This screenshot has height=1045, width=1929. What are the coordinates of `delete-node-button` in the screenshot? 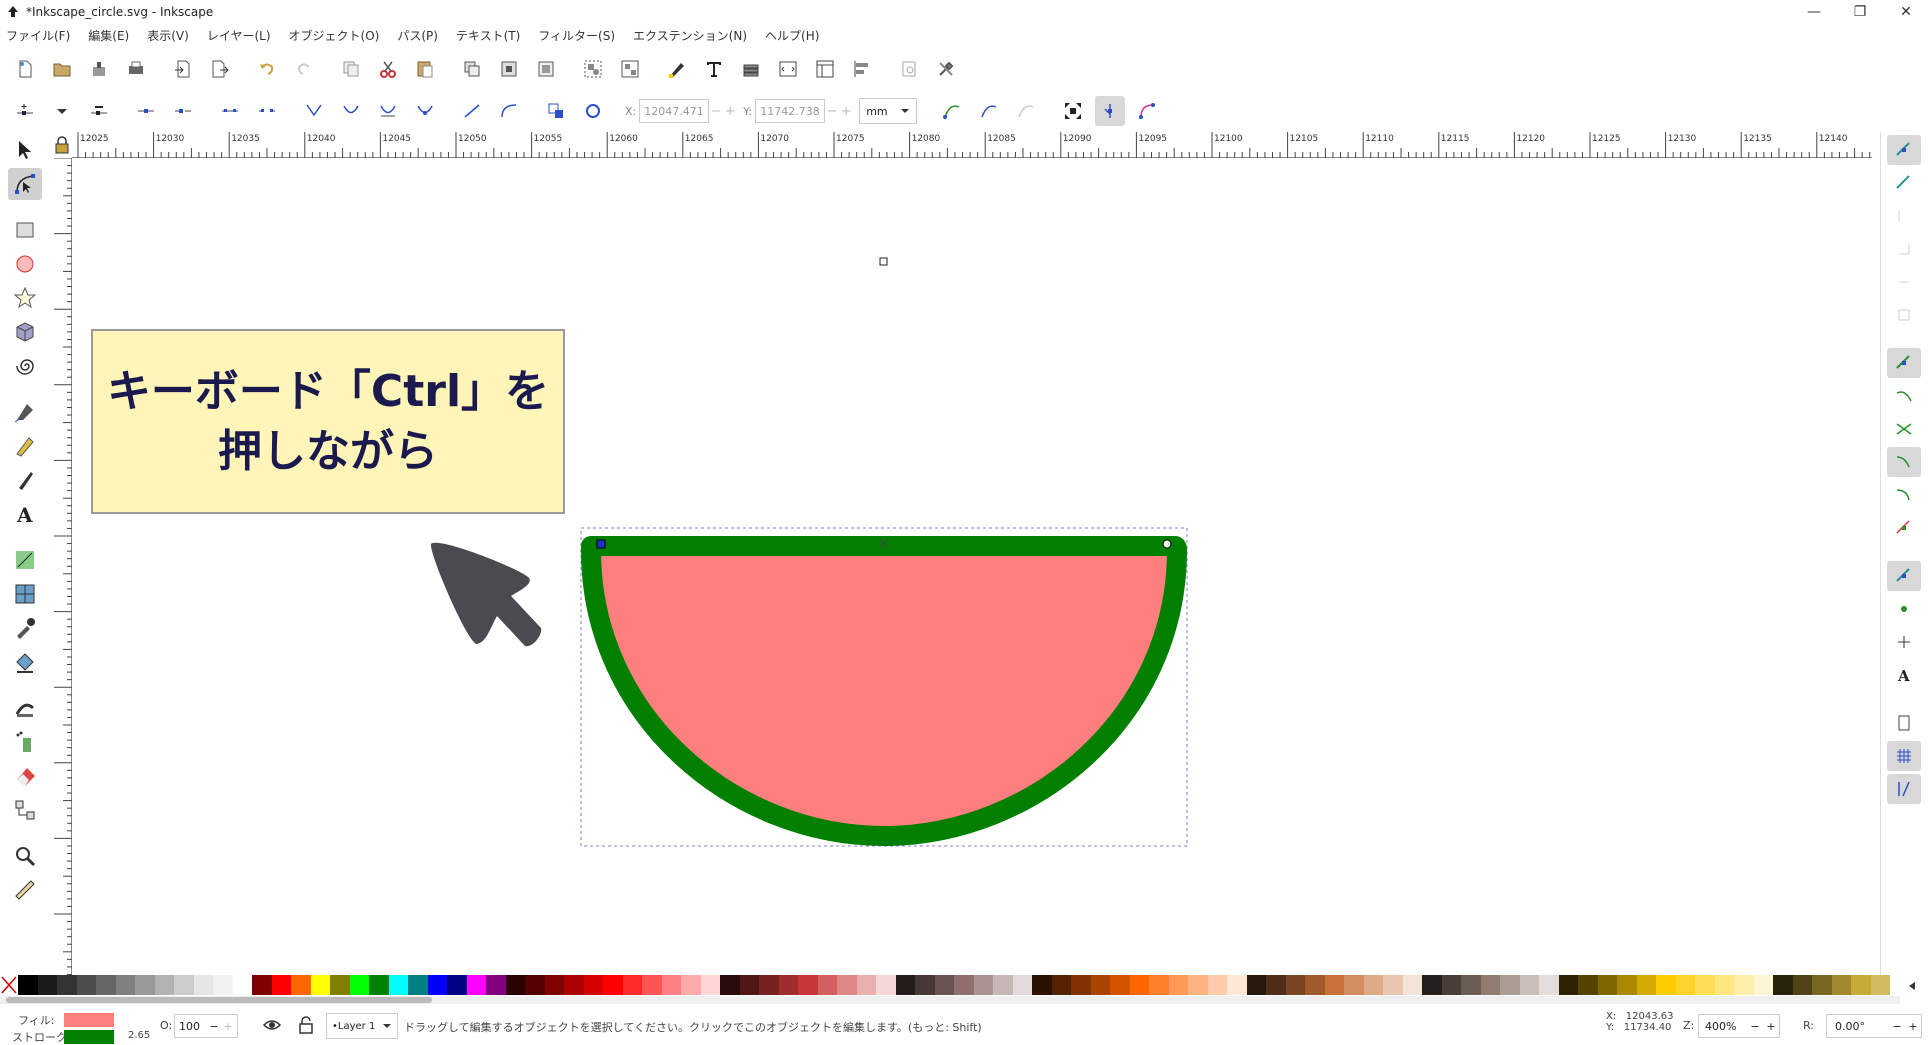 It's located at (99, 111).